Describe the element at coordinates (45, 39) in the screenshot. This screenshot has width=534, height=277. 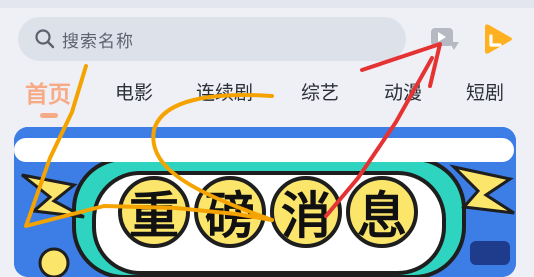
I see `search-icon` at that location.